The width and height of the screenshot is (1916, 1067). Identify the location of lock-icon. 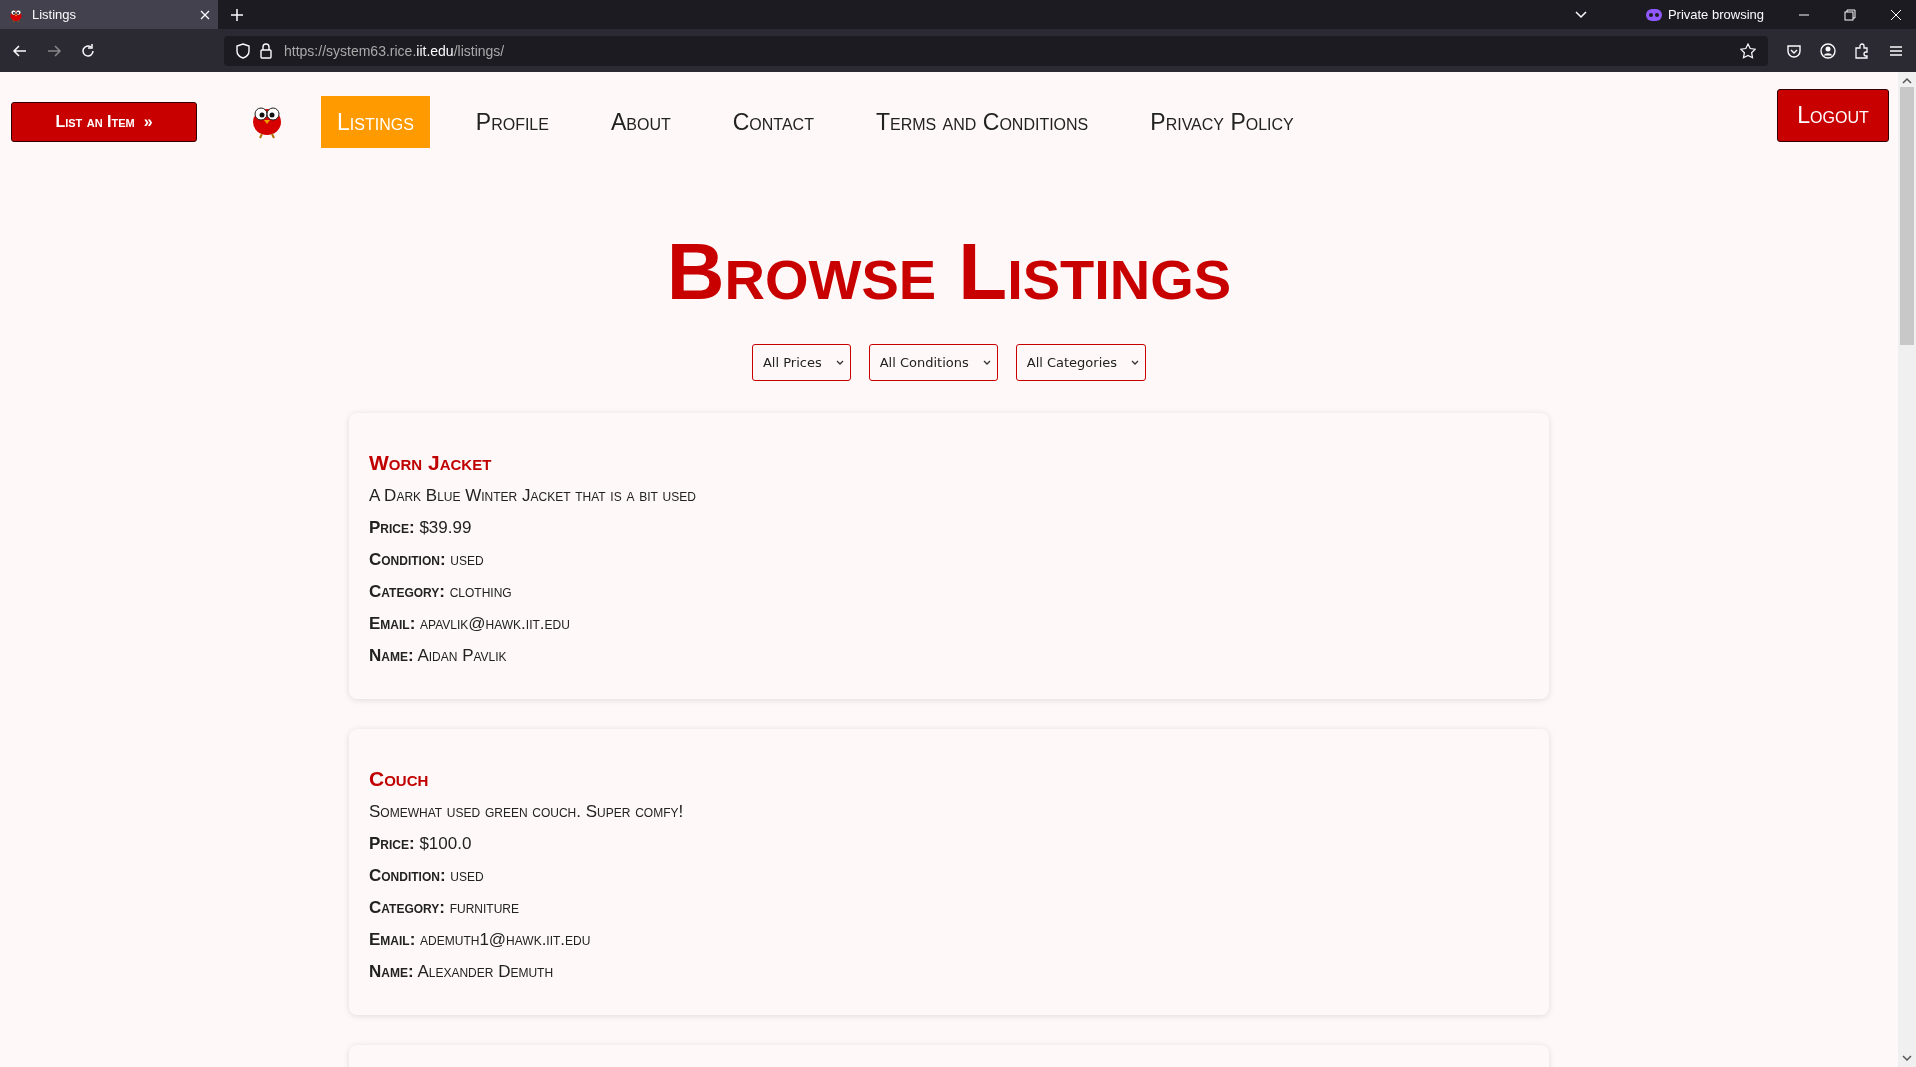
(267, 50).